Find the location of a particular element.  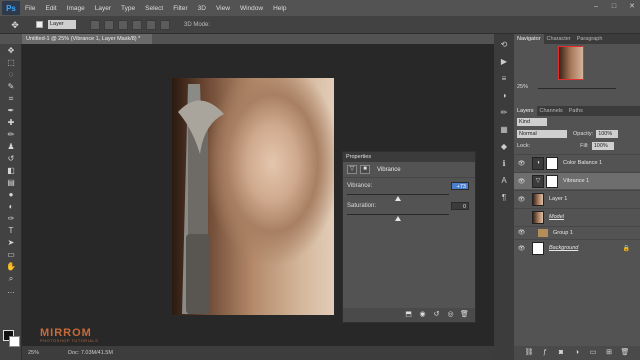

fill-input: 100% is located at coordinates (602, 146).